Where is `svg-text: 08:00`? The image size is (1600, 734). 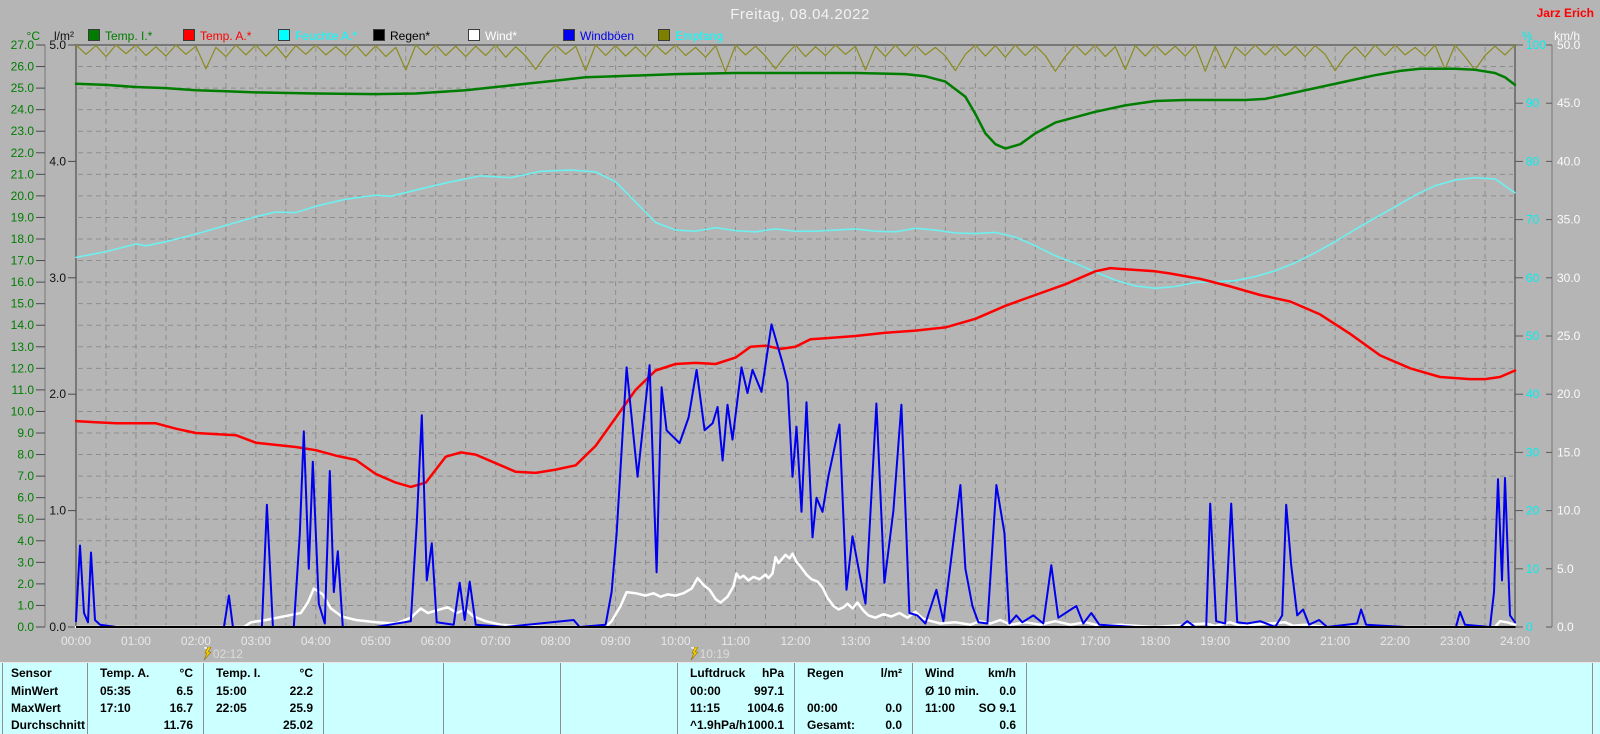
svg-text: 08:00 is located at coordinates (556, 641).